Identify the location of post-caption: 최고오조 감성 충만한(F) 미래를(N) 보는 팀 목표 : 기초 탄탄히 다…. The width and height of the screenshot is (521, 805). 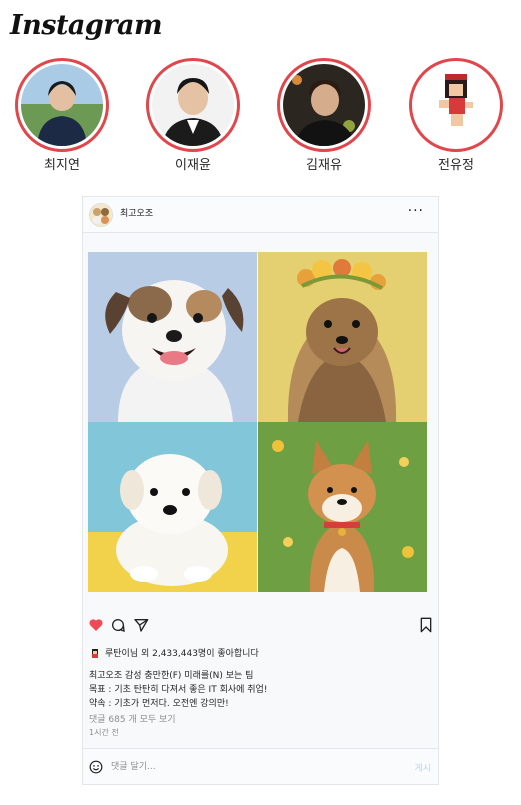
(178, 690).